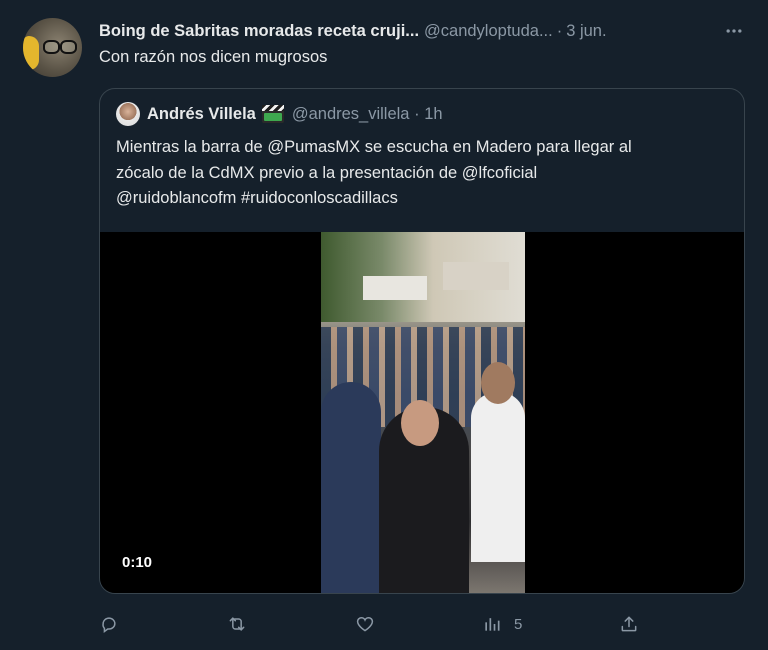 This screenshot has height=650, width=768. I want to click on more-options-button, so click(734, 31).